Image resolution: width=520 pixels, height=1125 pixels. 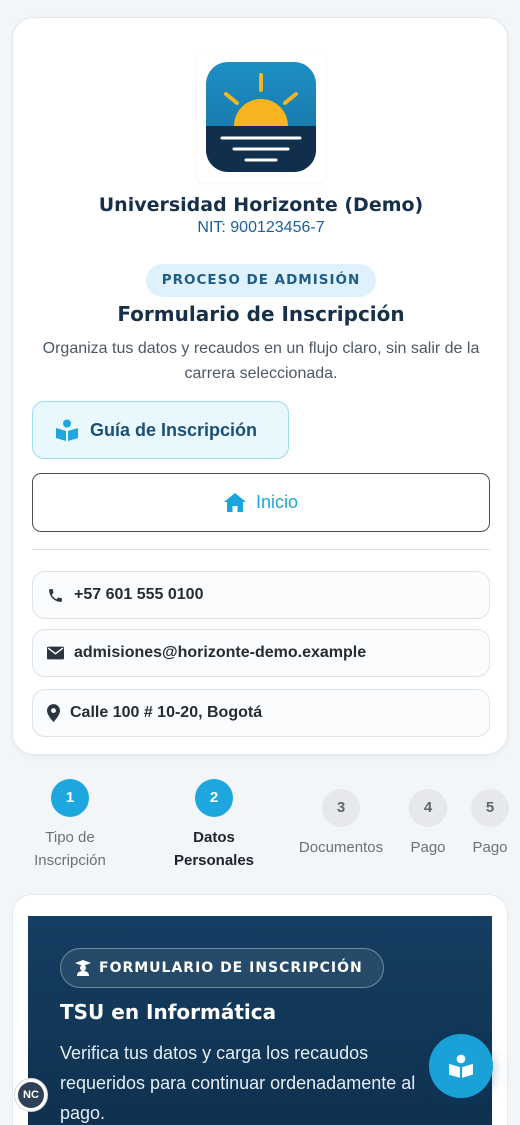 I want to click on graduate-icon, so click(x=83, y=968).